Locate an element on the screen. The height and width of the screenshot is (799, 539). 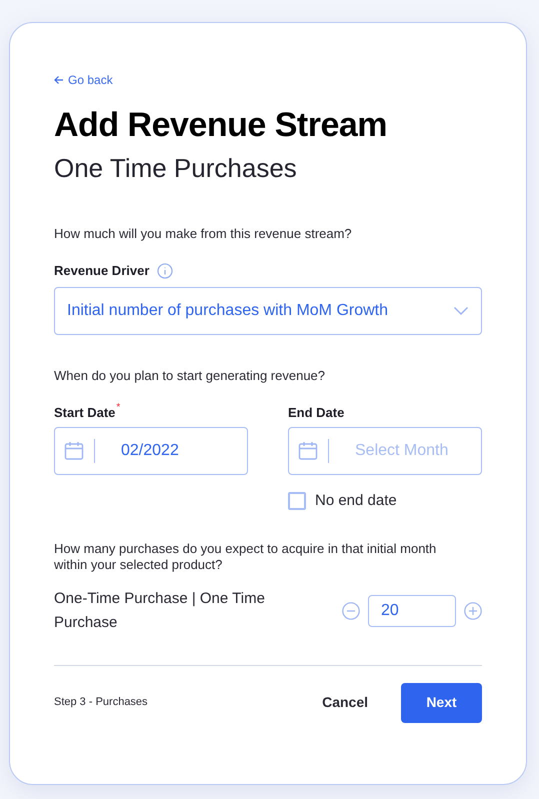
start-date-field: 02/2022 is located at coordinates (151, 451).